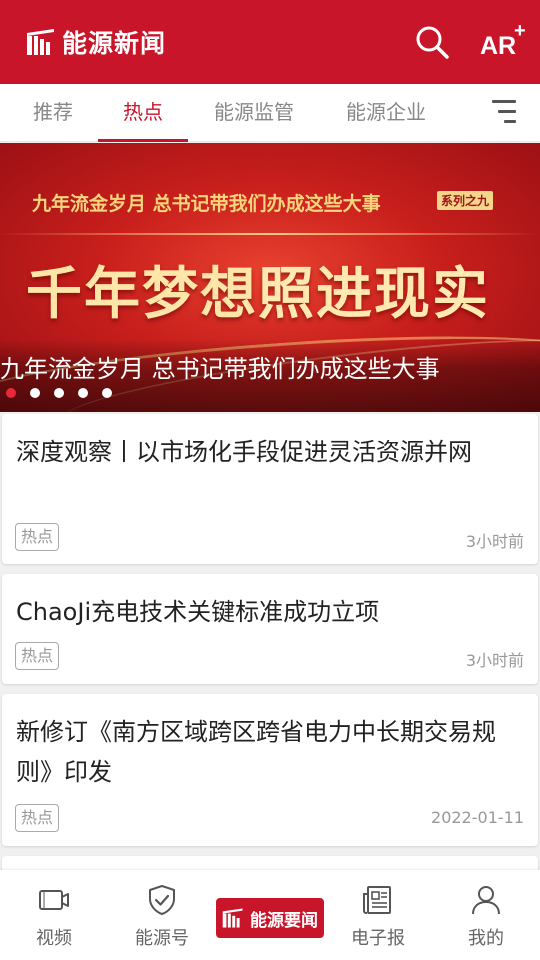 The image size is (540, 960). What do you see at coordinates (465, 200) in the screenshot?
I see `banner-series-badge: 系列之九` at bounding box center [465, 200].